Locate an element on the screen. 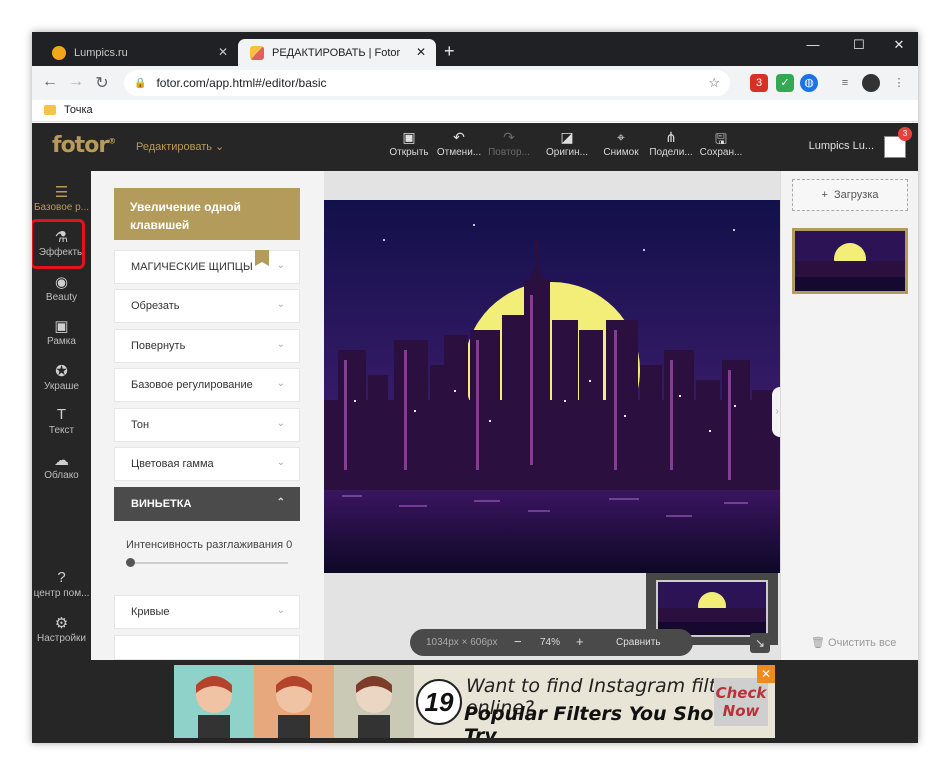 This screenshot has height=775, width=950. share-icon: ⋔ is located at coordinates (671, 137).